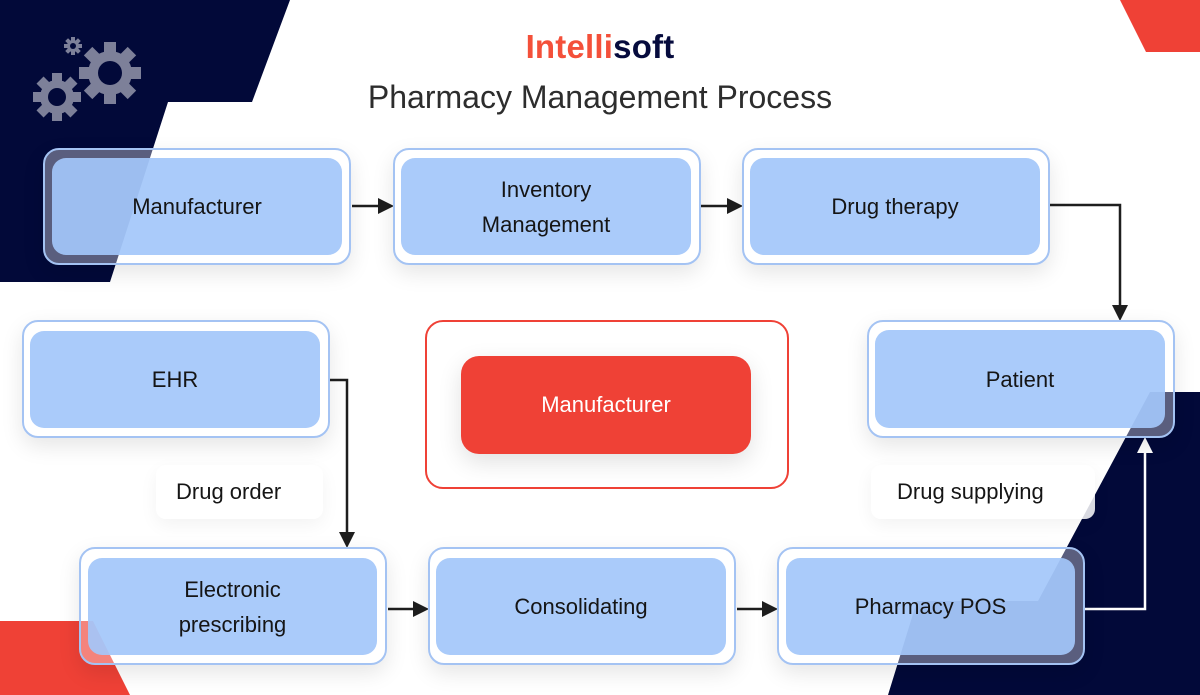  What do you see at coordinates (970, 491) in the screenshot?
I see `edge-label-drug-supplying-text: Drug supplying` at bounding box center [970, 491].